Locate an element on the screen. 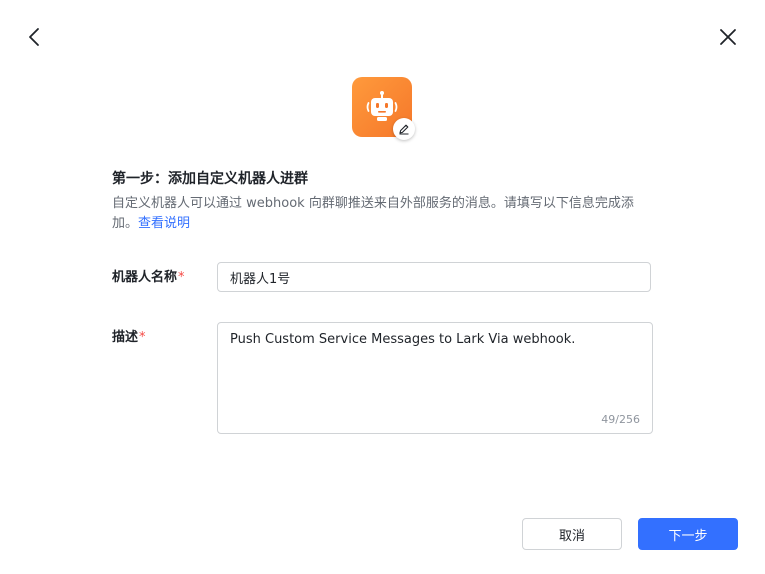 The image size is (765, 574). chevron-left-icon is located at coordinates (35, 37).